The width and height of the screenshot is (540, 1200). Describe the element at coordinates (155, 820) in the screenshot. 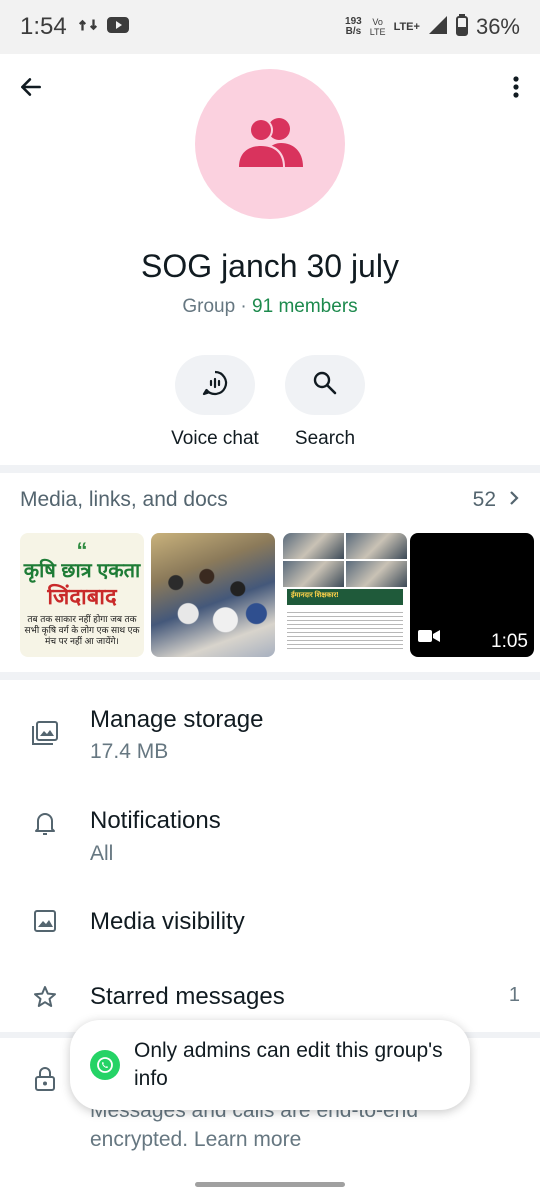

I see `notifications-title: Notifications` at that location.